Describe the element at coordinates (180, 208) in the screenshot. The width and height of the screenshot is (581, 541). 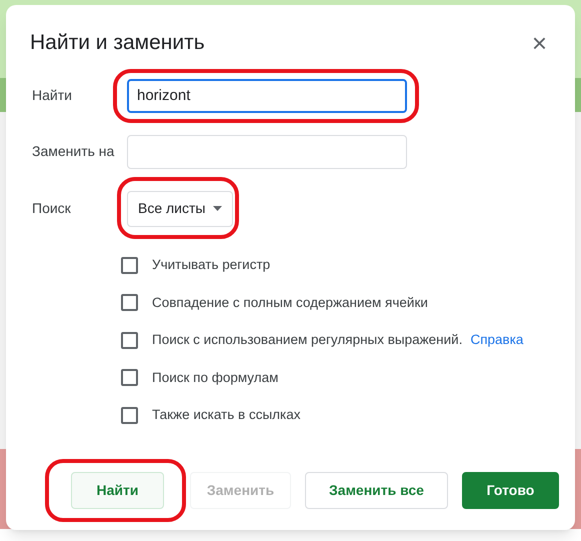
I see `scope-dropdown: Все листы` at that location.